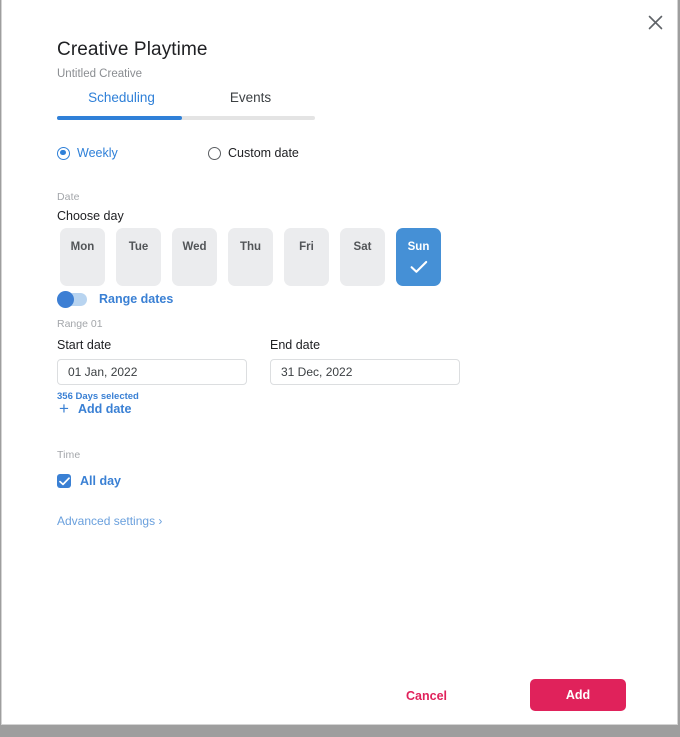 Image resolution: width=680 pixels, height=737 pixels. Describe the element at coordinates (418, 257) in the screenshot. I see `day-chip-sun: Sun` at that location.